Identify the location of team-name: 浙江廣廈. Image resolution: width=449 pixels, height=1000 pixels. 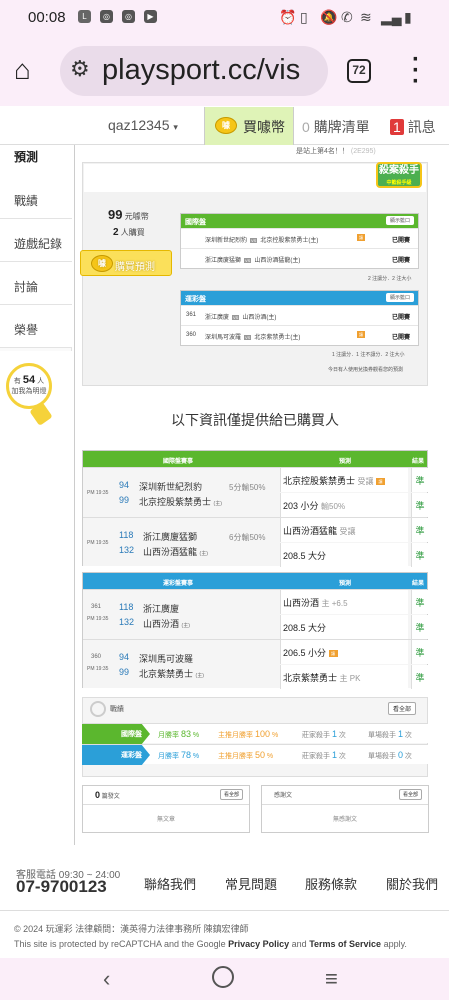
(161, 609).